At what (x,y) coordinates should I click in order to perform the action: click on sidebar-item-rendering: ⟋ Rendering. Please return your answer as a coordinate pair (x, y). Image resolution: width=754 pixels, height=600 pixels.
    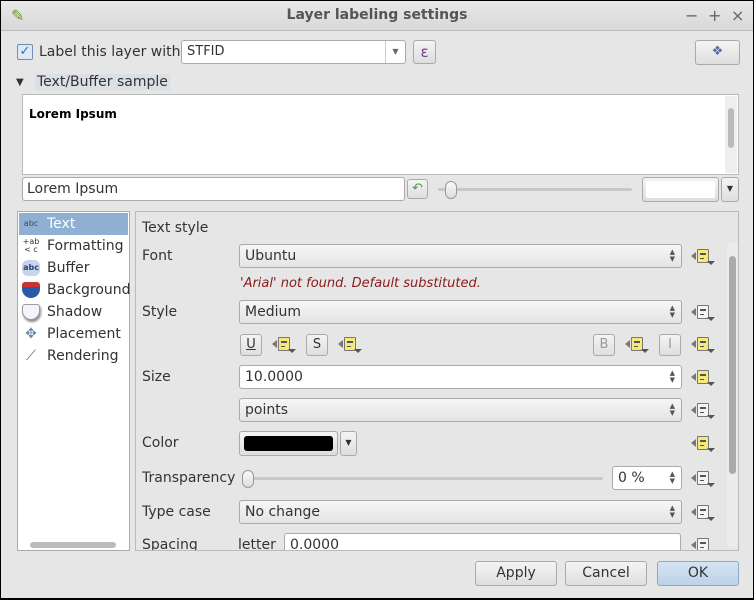
    Looking at the image, I should click on (73, 356).